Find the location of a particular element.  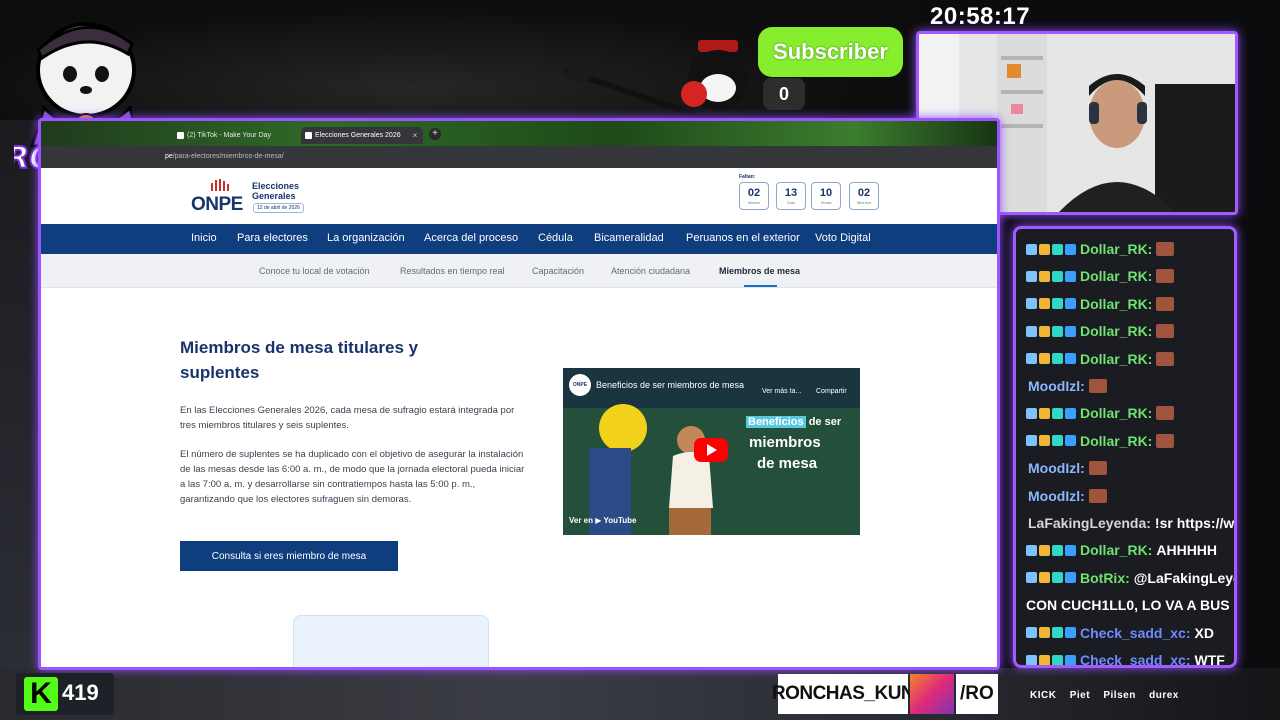

play-button is located at coordinates (711, 450).